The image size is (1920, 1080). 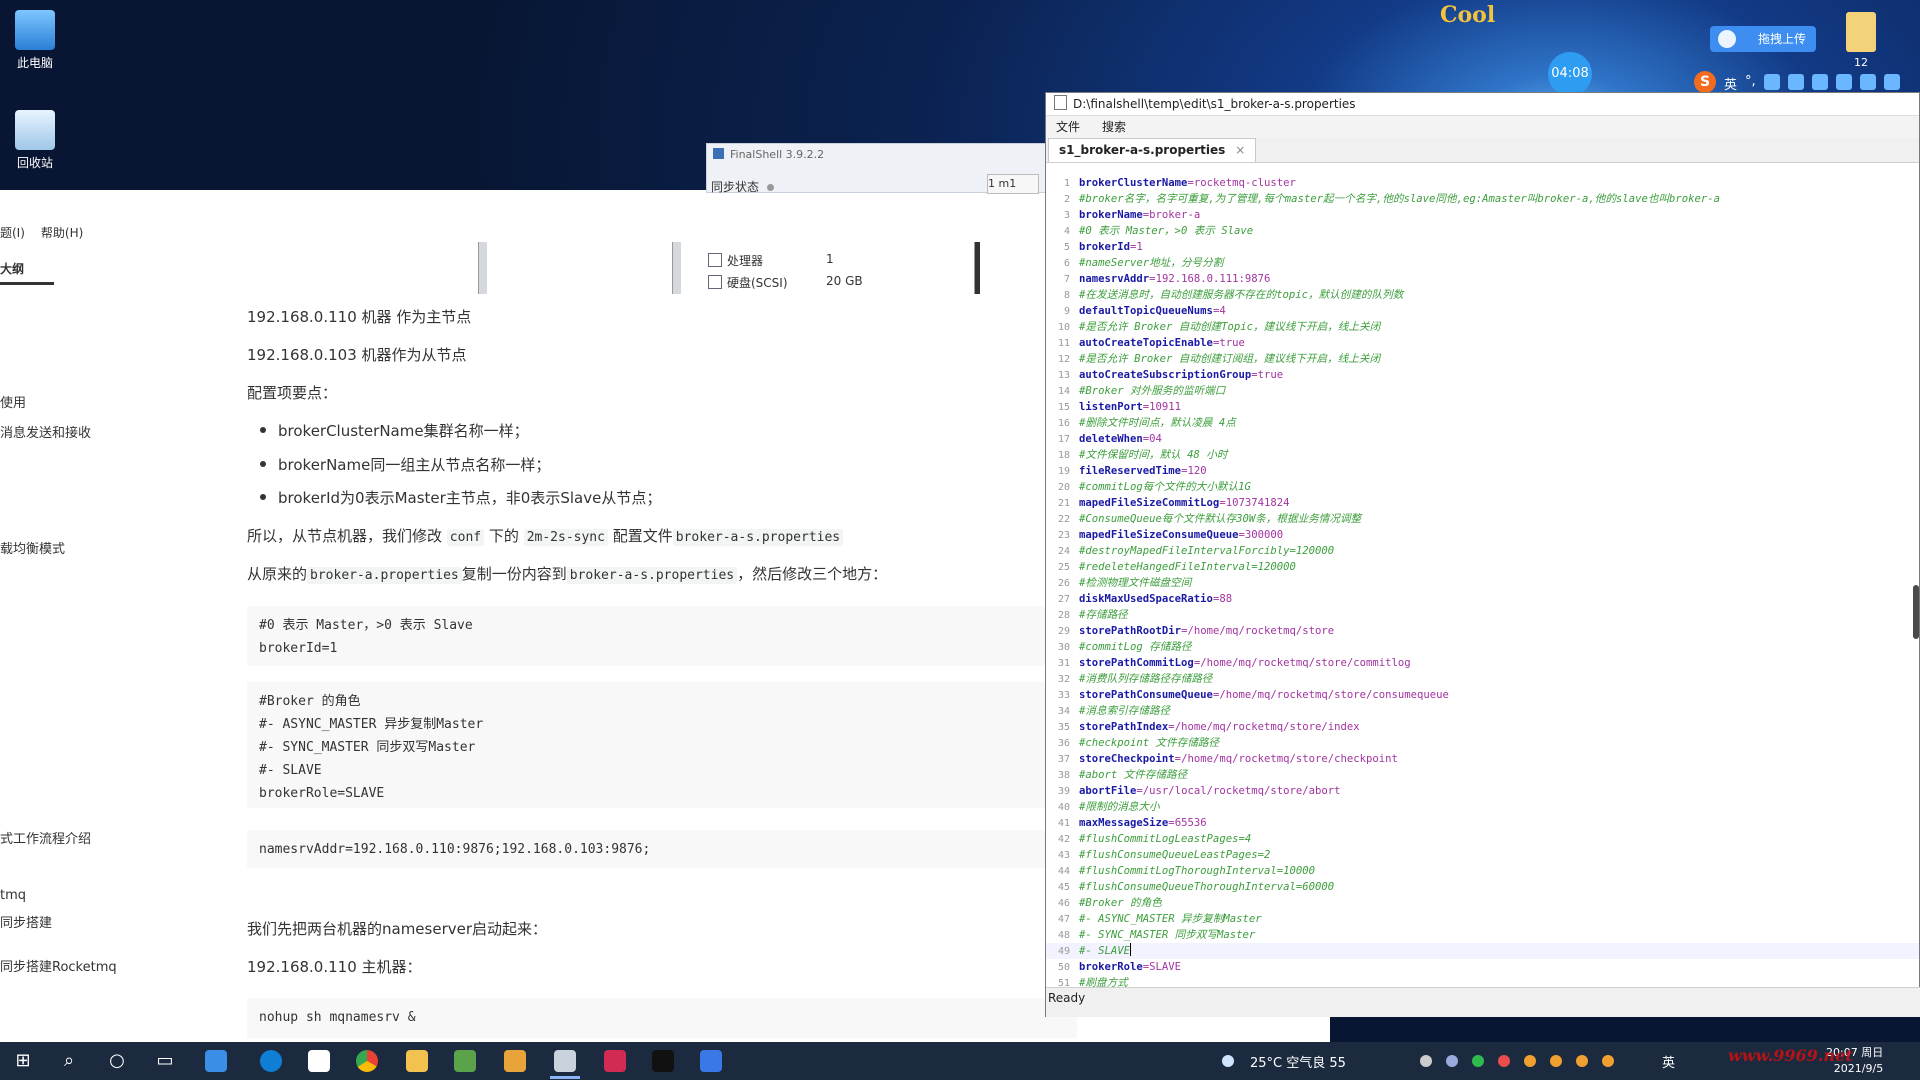 I want to click on outline-item: tmq, so click(x=13, y=895).